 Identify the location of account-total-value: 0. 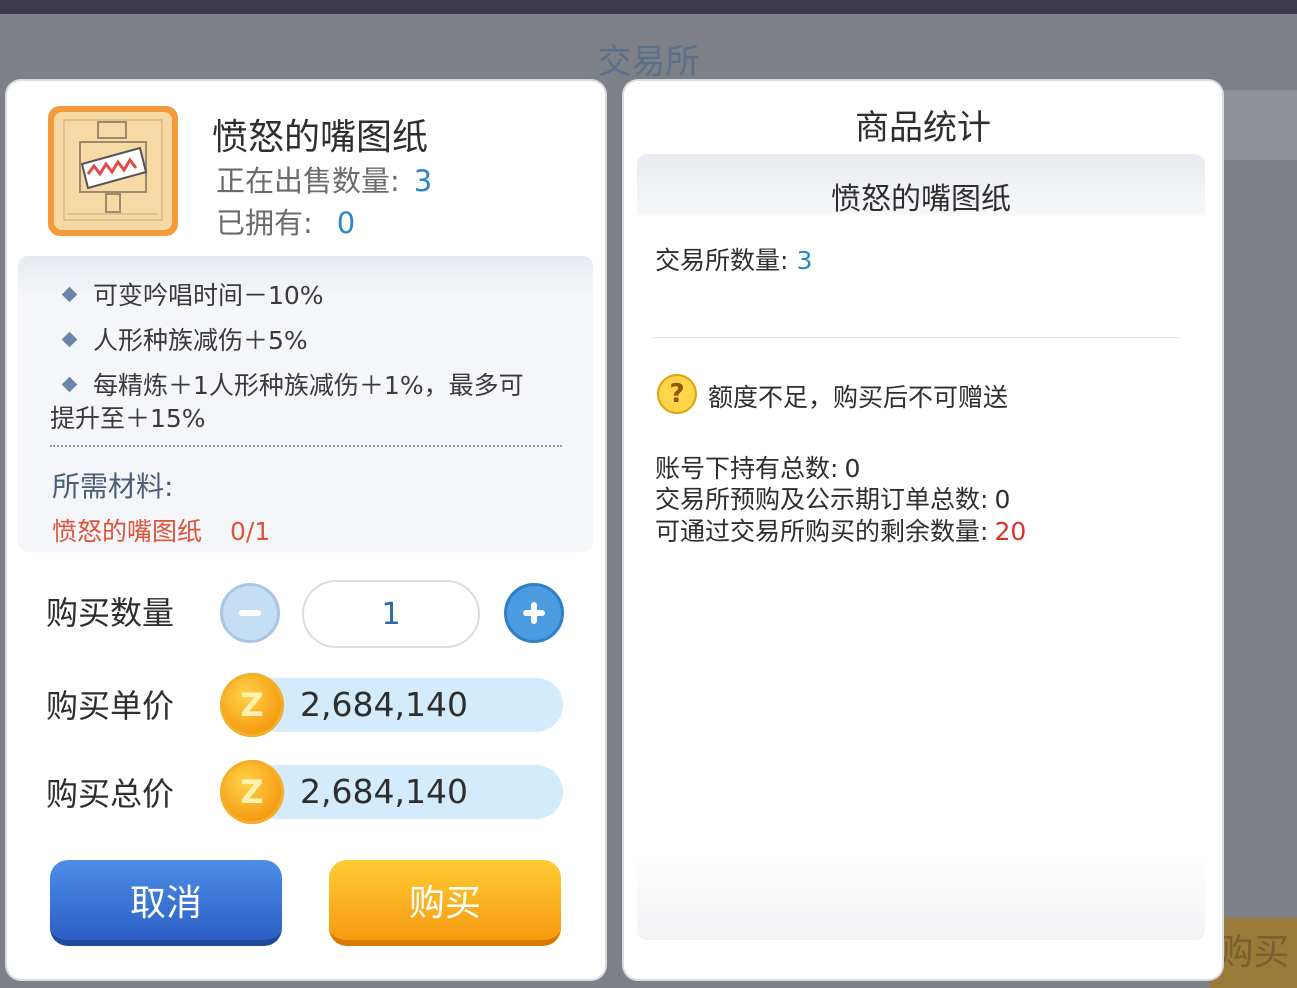
(852, 468).